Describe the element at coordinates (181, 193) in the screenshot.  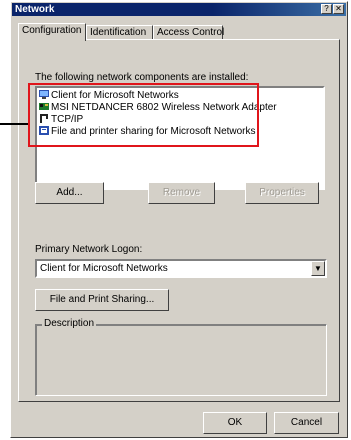
I see `remove-button: Remove` at that location.